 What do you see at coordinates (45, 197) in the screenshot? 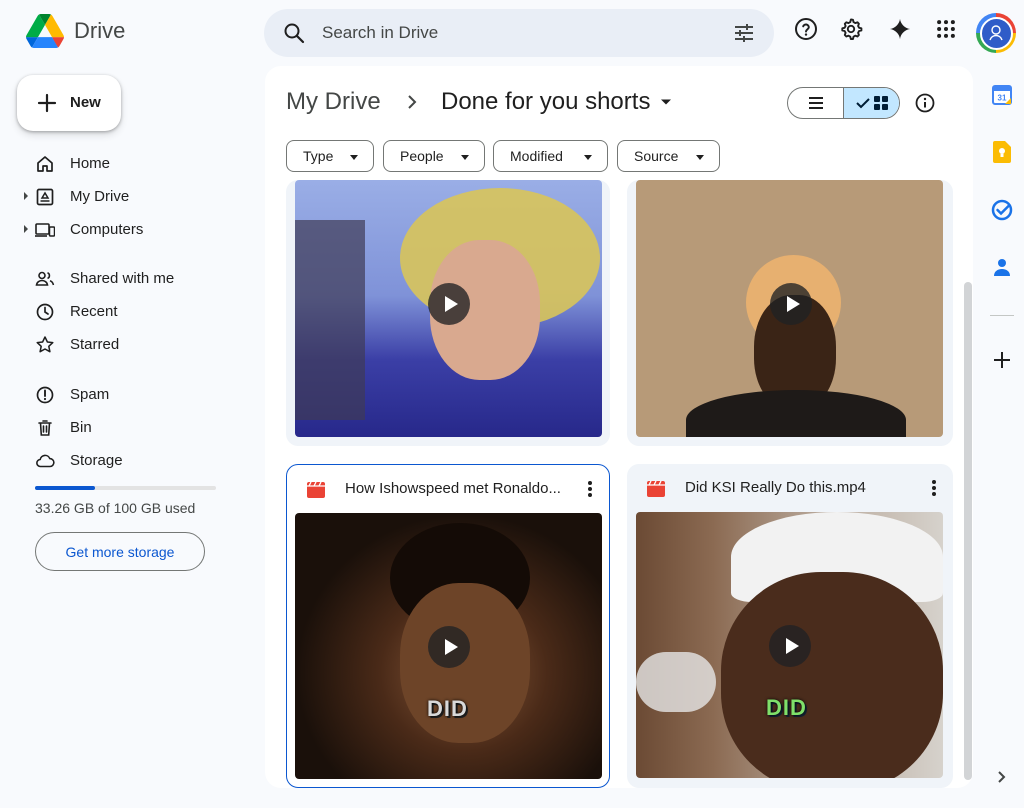
I see `my-drive-icon` at bounding box center [45, 197].